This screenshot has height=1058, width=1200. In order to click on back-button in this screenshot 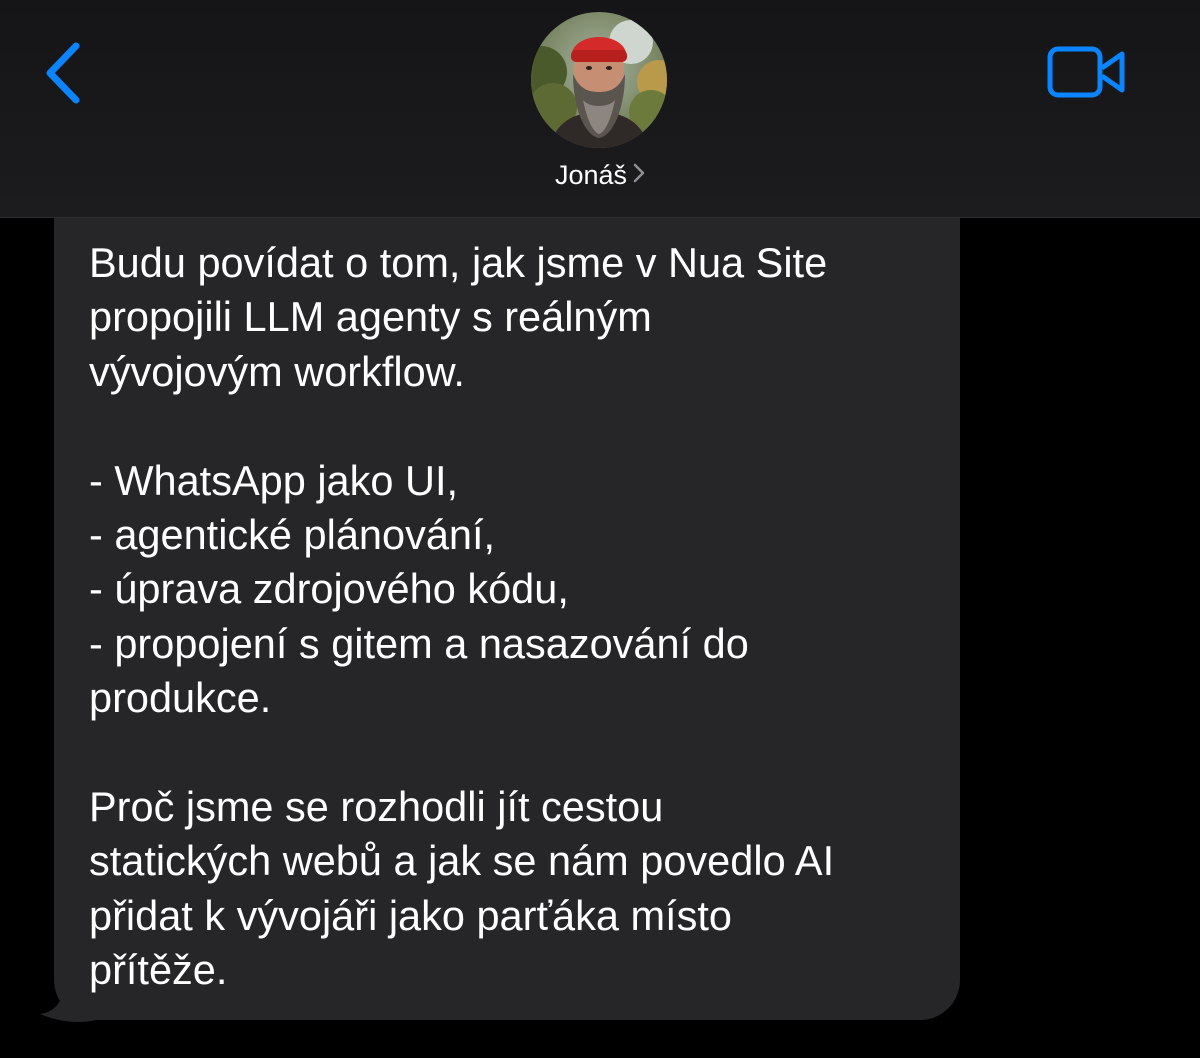, I will do `click(65, 73)`.